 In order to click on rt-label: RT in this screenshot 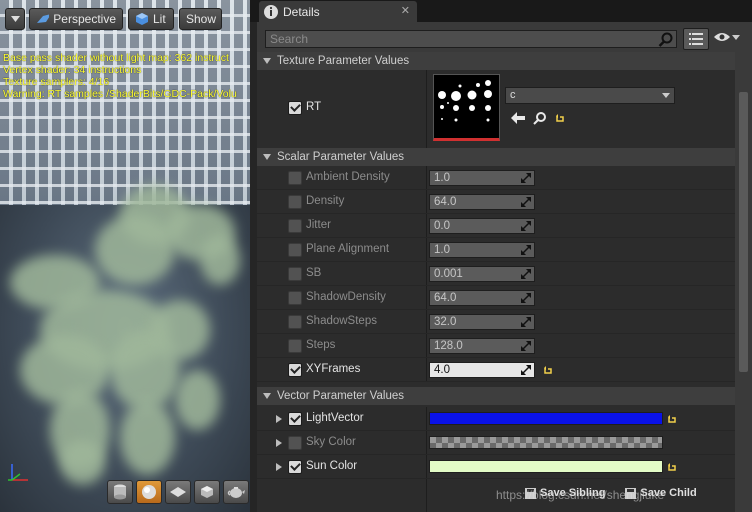, I will do `click(314, 107)`.